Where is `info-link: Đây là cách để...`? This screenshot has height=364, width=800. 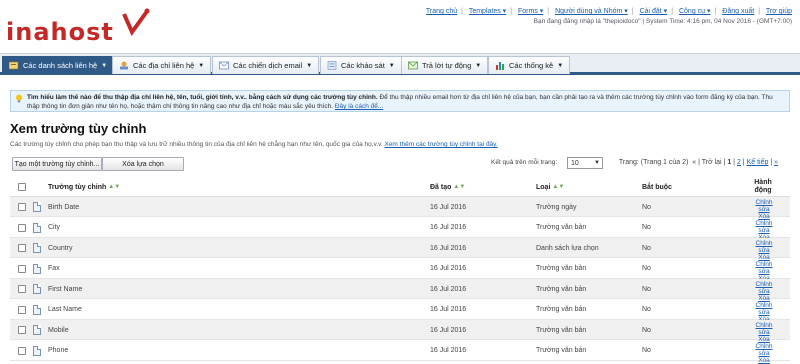 info-link: Đây là cách để... is located at coordinates (359, 106).